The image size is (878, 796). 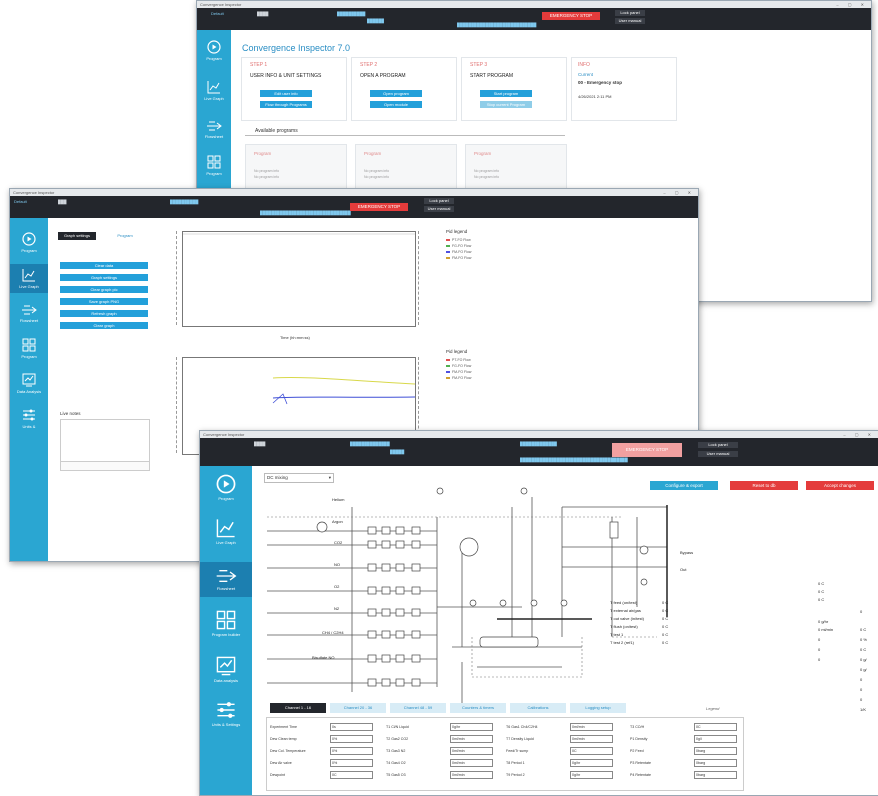 What do you see at coordinates (840, 485) in the screenshot?
I see `accept-changes-button: Accept changes` at bounding box center [840, 485].